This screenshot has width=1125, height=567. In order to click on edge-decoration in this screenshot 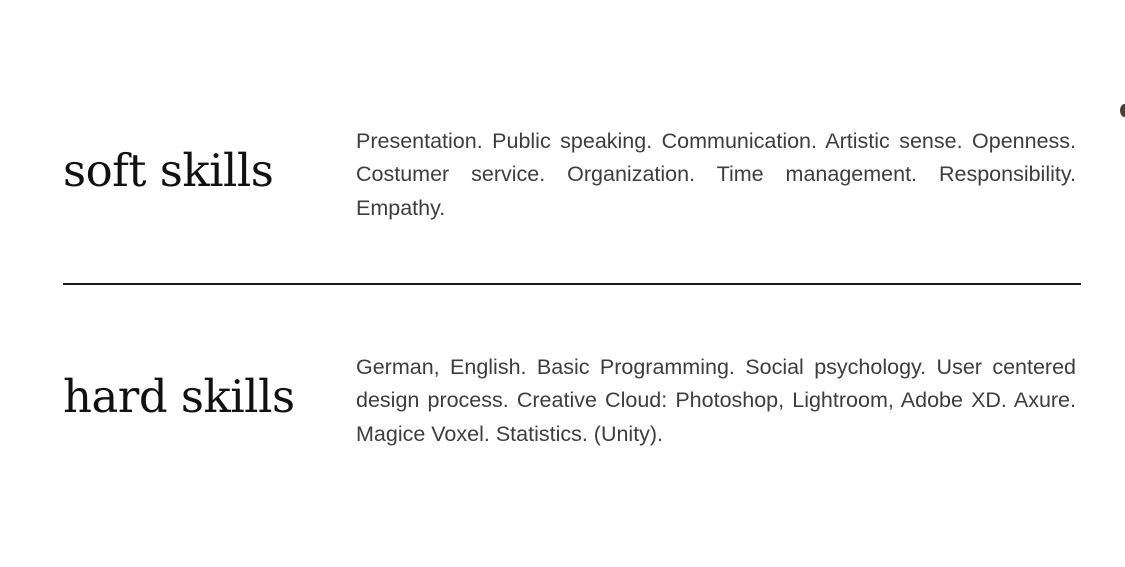, I will do `click(1122, 110)`.